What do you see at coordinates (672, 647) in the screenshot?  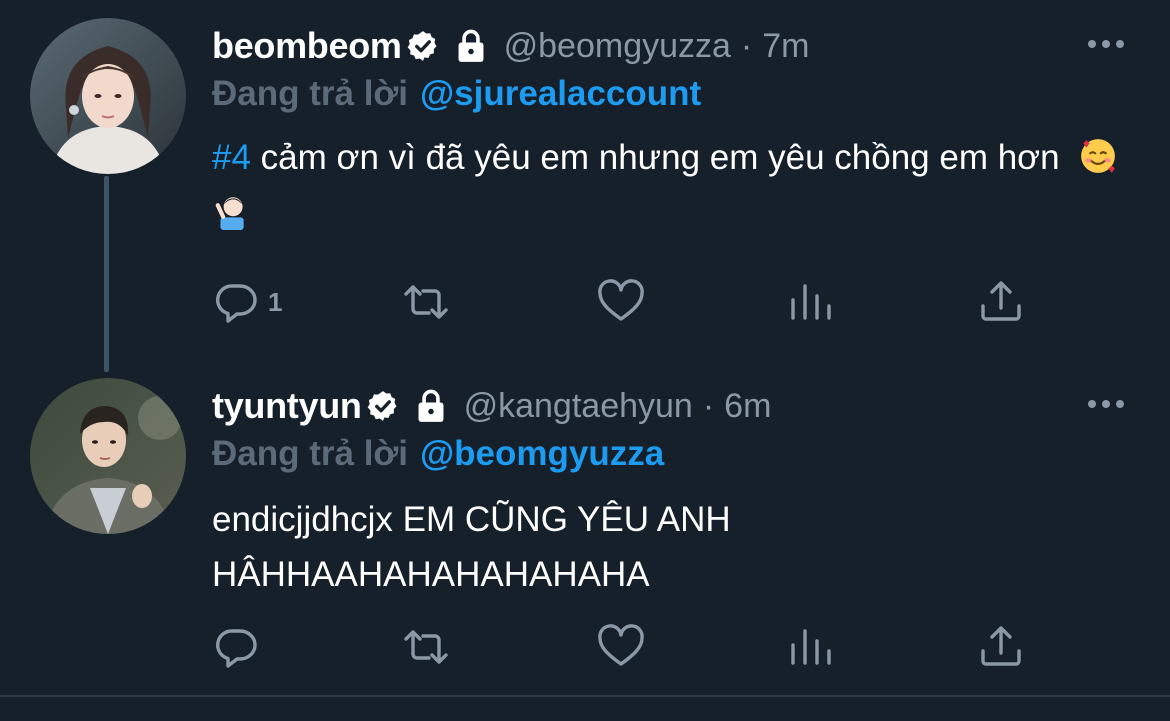 I see `tweet-actions` at bounding box center [672, 647].